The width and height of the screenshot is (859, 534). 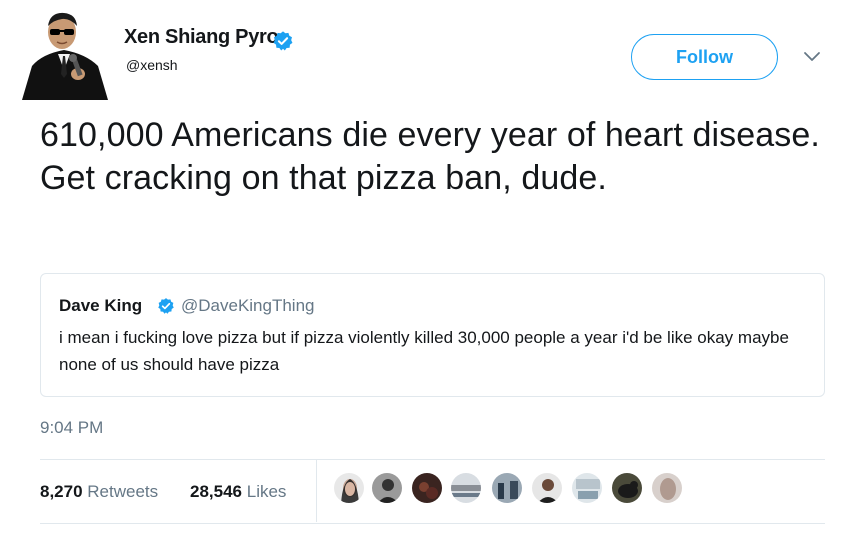 What do you see at coordinates (266, 491) in the screenshot?
I see `likes-label: Likes` at bounding box center [266, 491].